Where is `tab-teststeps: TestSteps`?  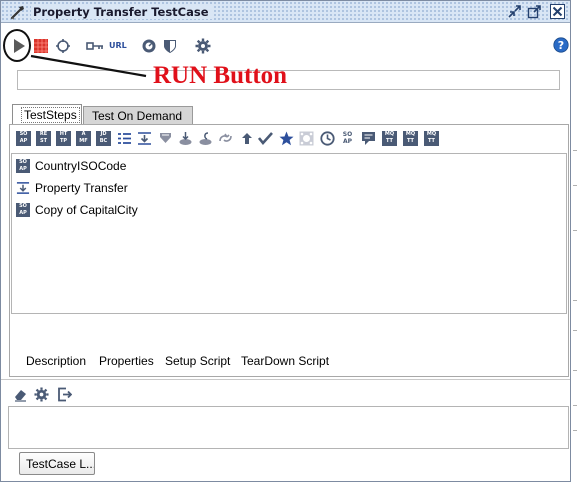 tab-teststeps: TestSteps is located at coordinates (47, 114).